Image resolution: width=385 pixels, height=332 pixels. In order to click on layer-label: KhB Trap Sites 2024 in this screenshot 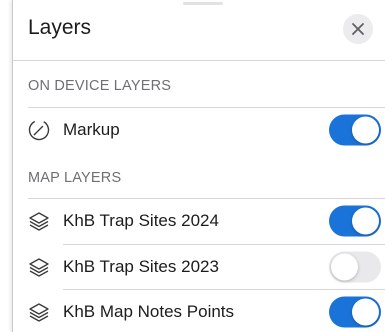, I will do `click(141, 220)`.